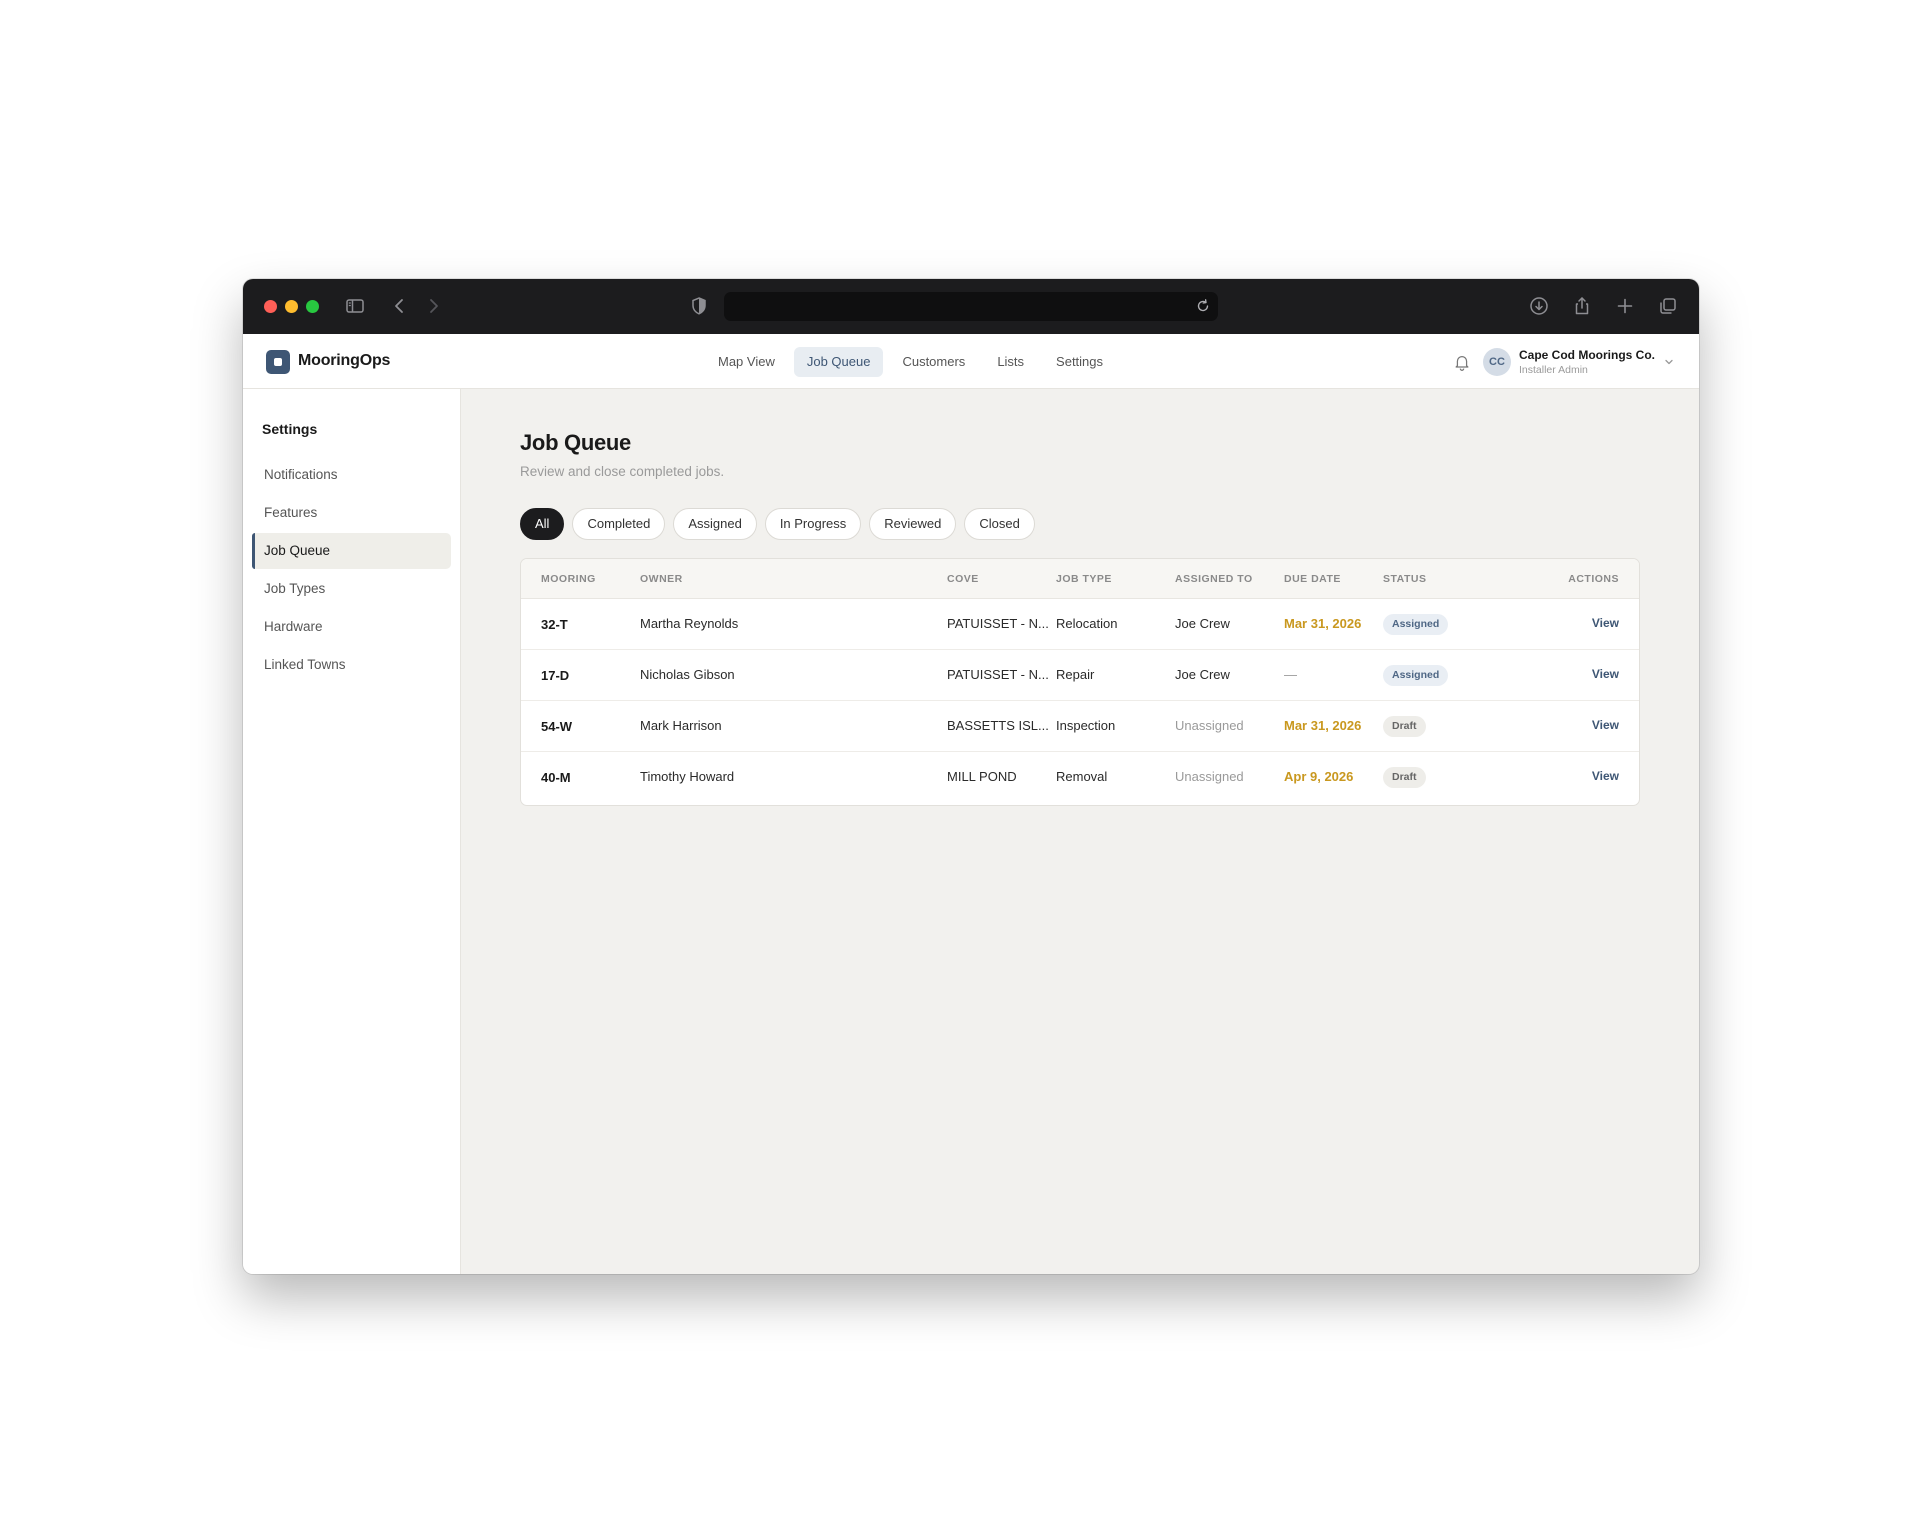 Image resolution: width=1920 pixels, height=1536 pixels. What do you see at coordinates (556, 777) in the screenshot?
I see `mooring-id: 40-M` at bounding box center [556, 777].